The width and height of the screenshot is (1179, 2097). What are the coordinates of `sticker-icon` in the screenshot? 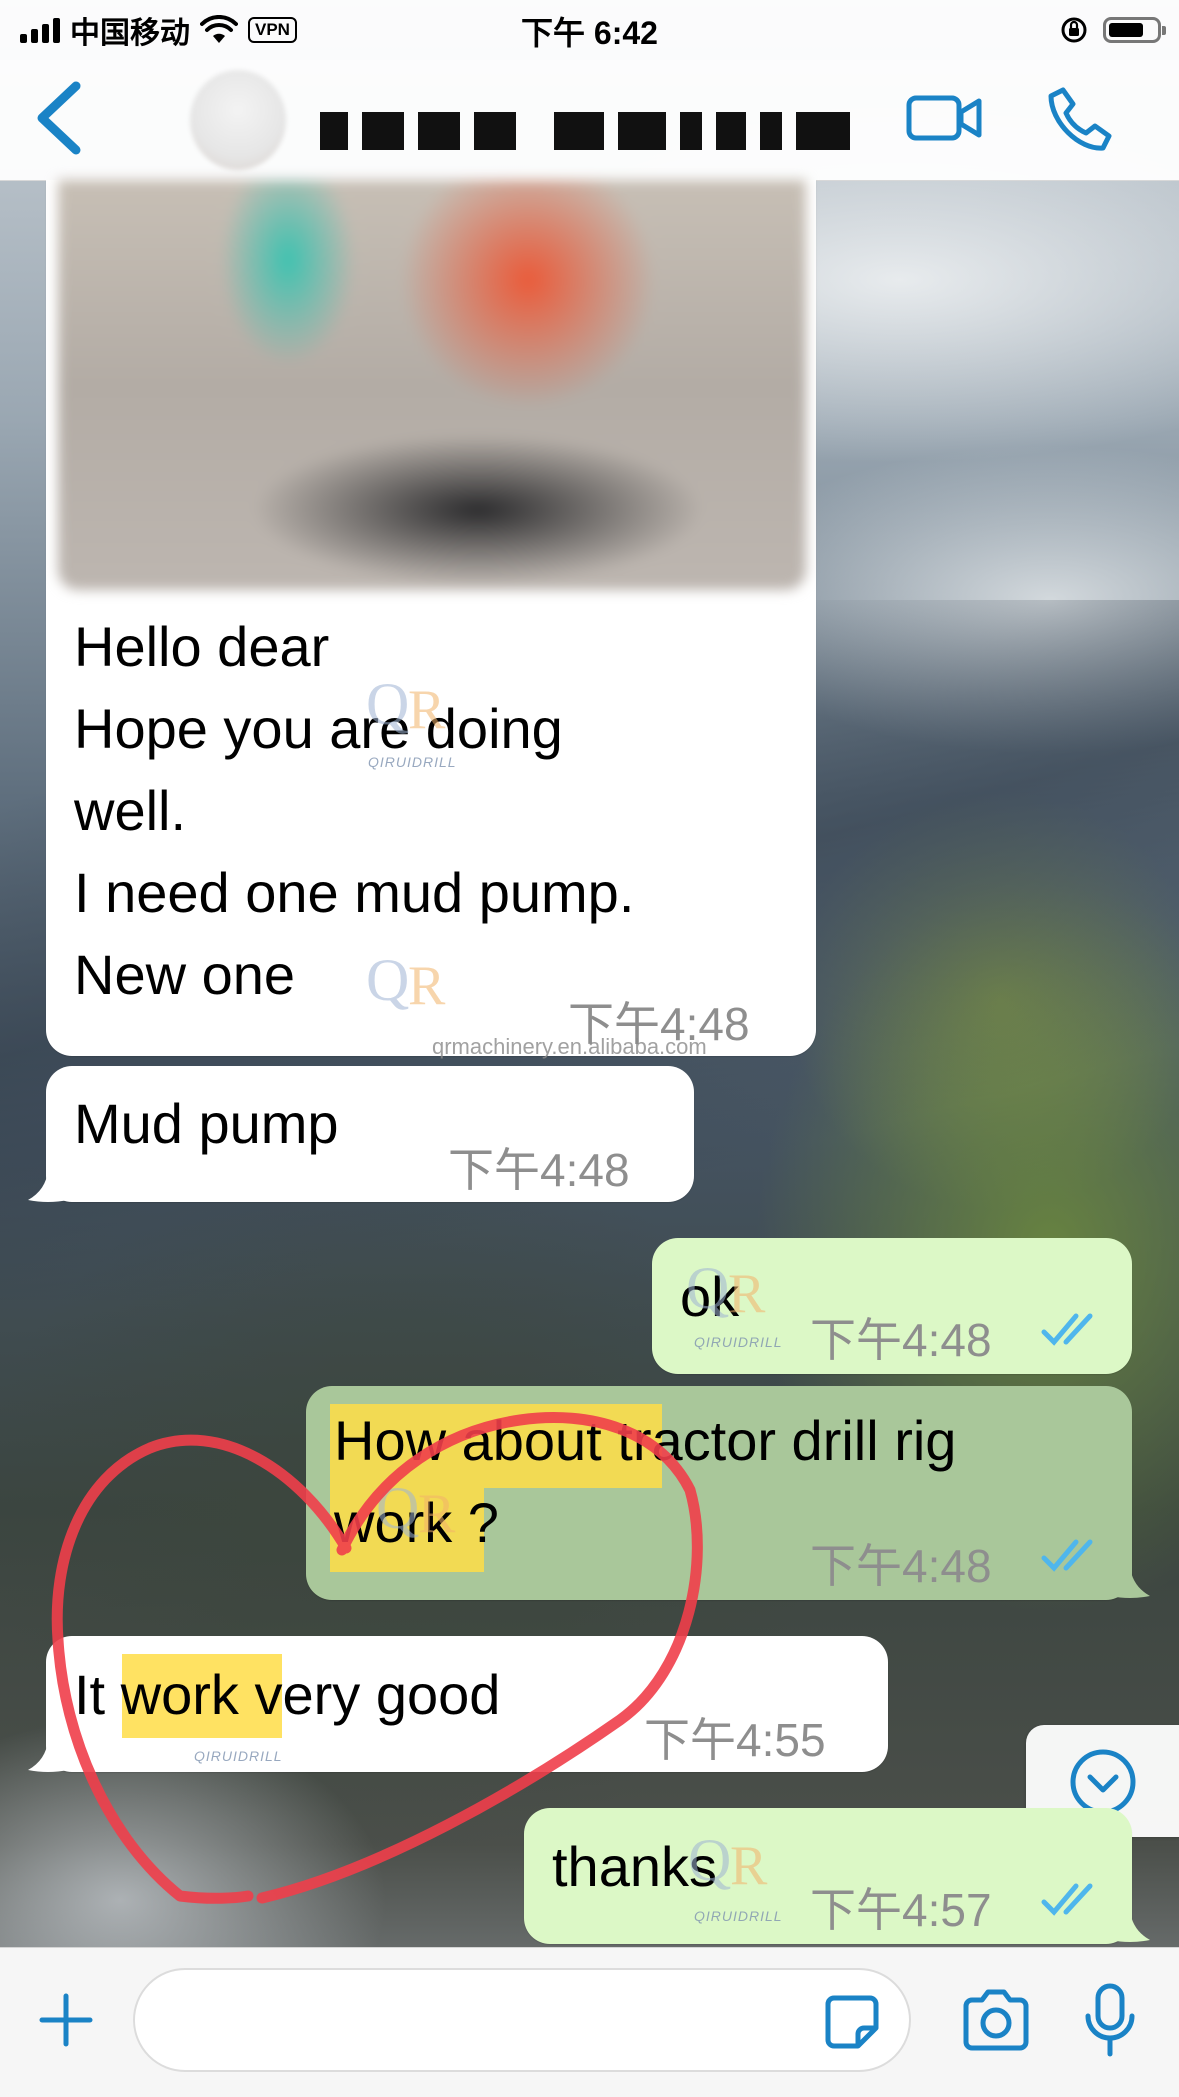 It's located at (852, 2022).